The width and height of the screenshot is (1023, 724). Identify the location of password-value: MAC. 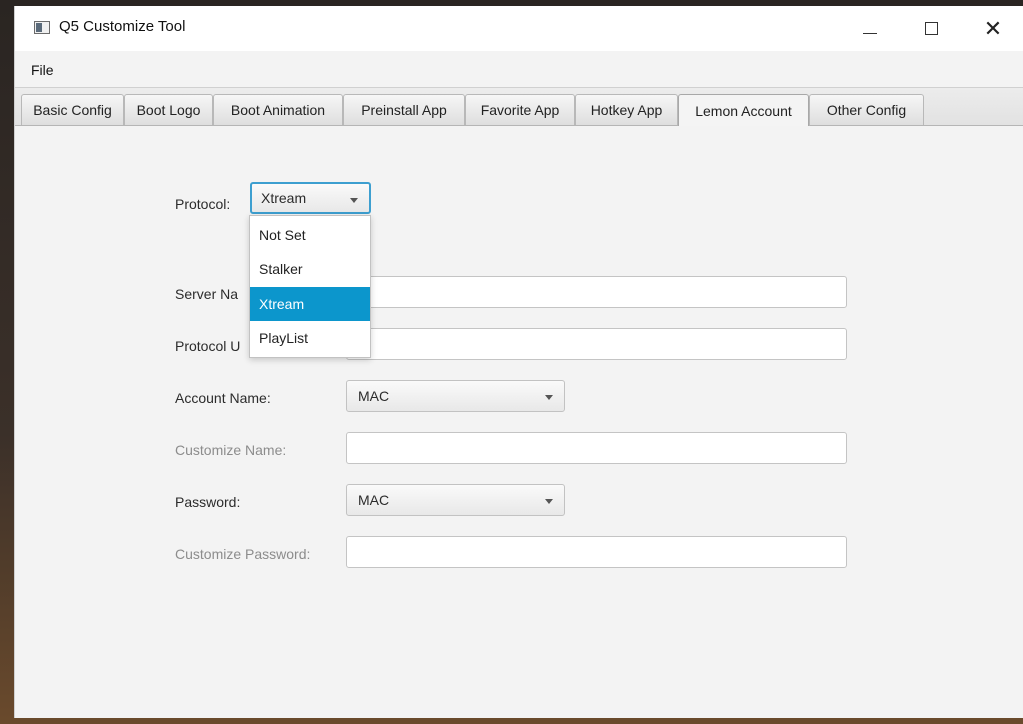
(374, 500).